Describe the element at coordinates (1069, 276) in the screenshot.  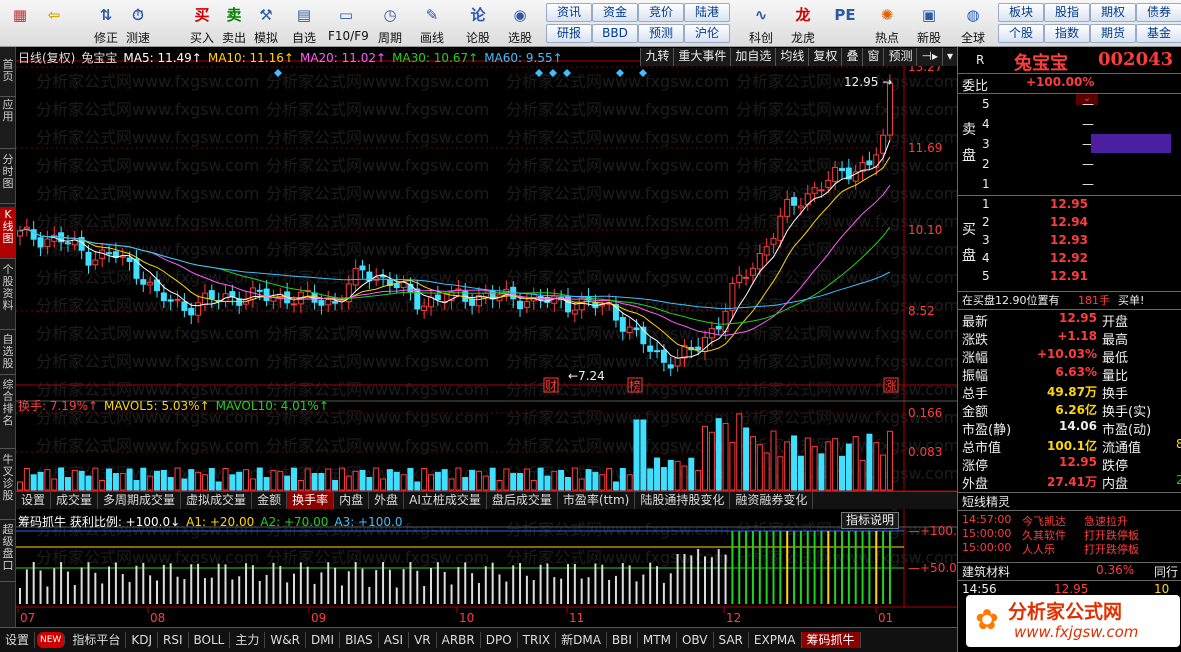
I see `buy-price: 12.91` at that location.